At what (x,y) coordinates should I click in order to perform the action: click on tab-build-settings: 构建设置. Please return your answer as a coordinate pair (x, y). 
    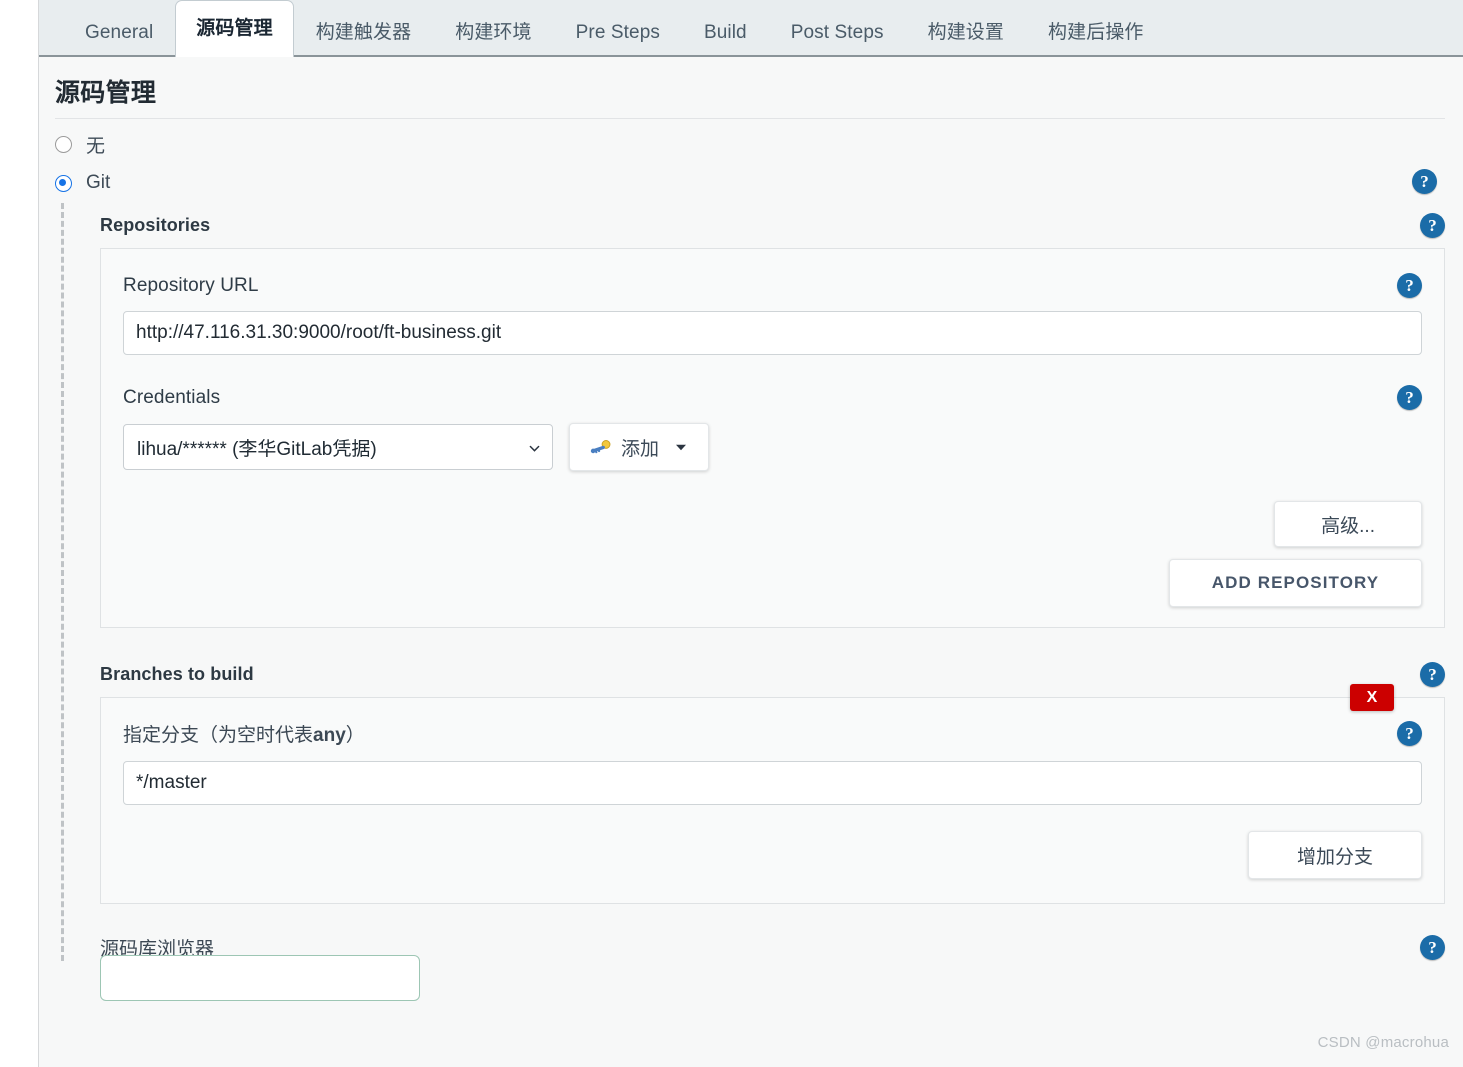
    Looking at the image, I should click on (966, 33).